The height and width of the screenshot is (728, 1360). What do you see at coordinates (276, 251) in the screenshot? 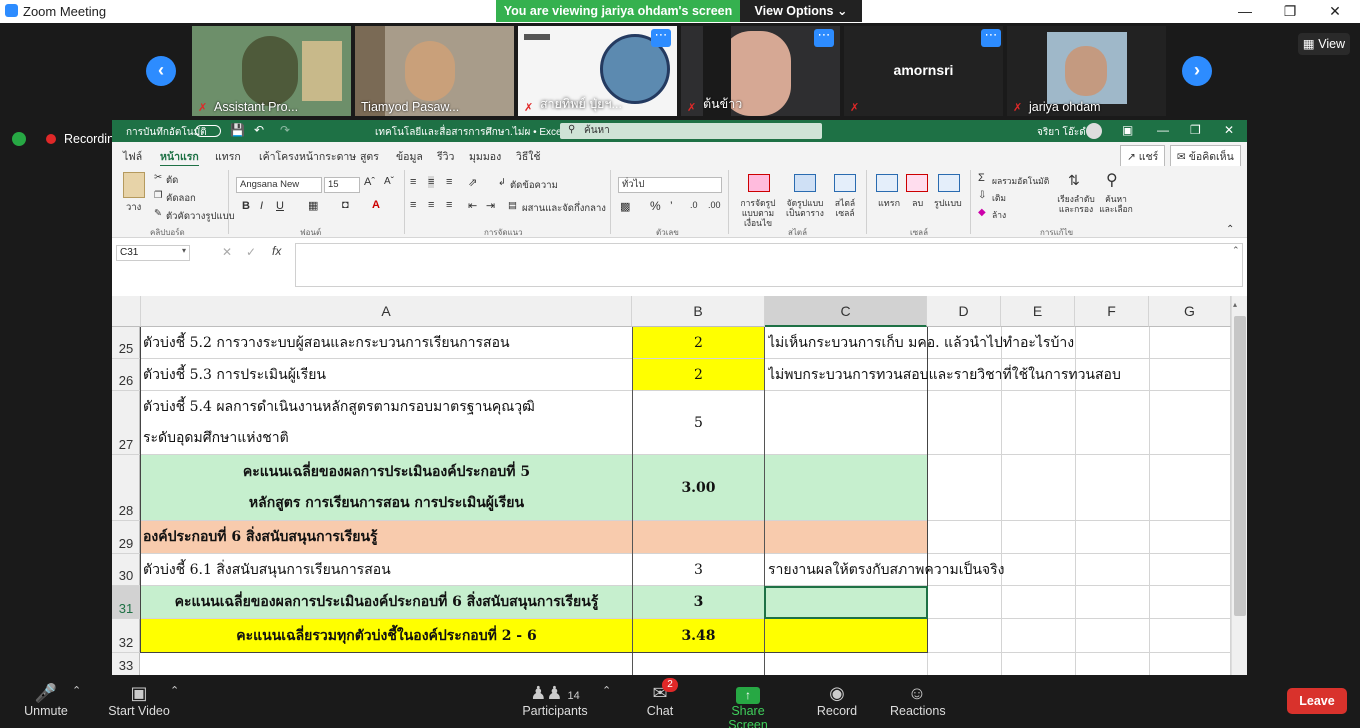
I see `insert-function-icon: fx` at bounding box center [276, 251].